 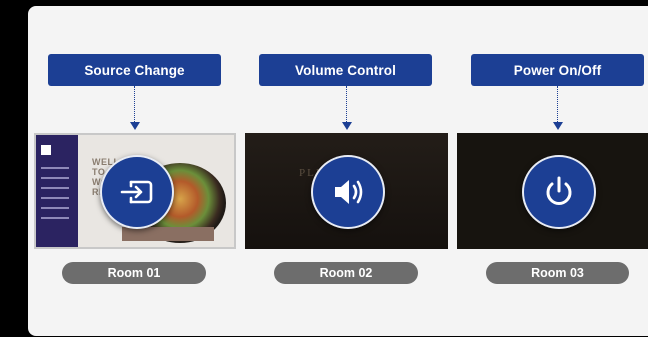 I want to click on room-02-pill: Room 02, so click(x=346, y=273).